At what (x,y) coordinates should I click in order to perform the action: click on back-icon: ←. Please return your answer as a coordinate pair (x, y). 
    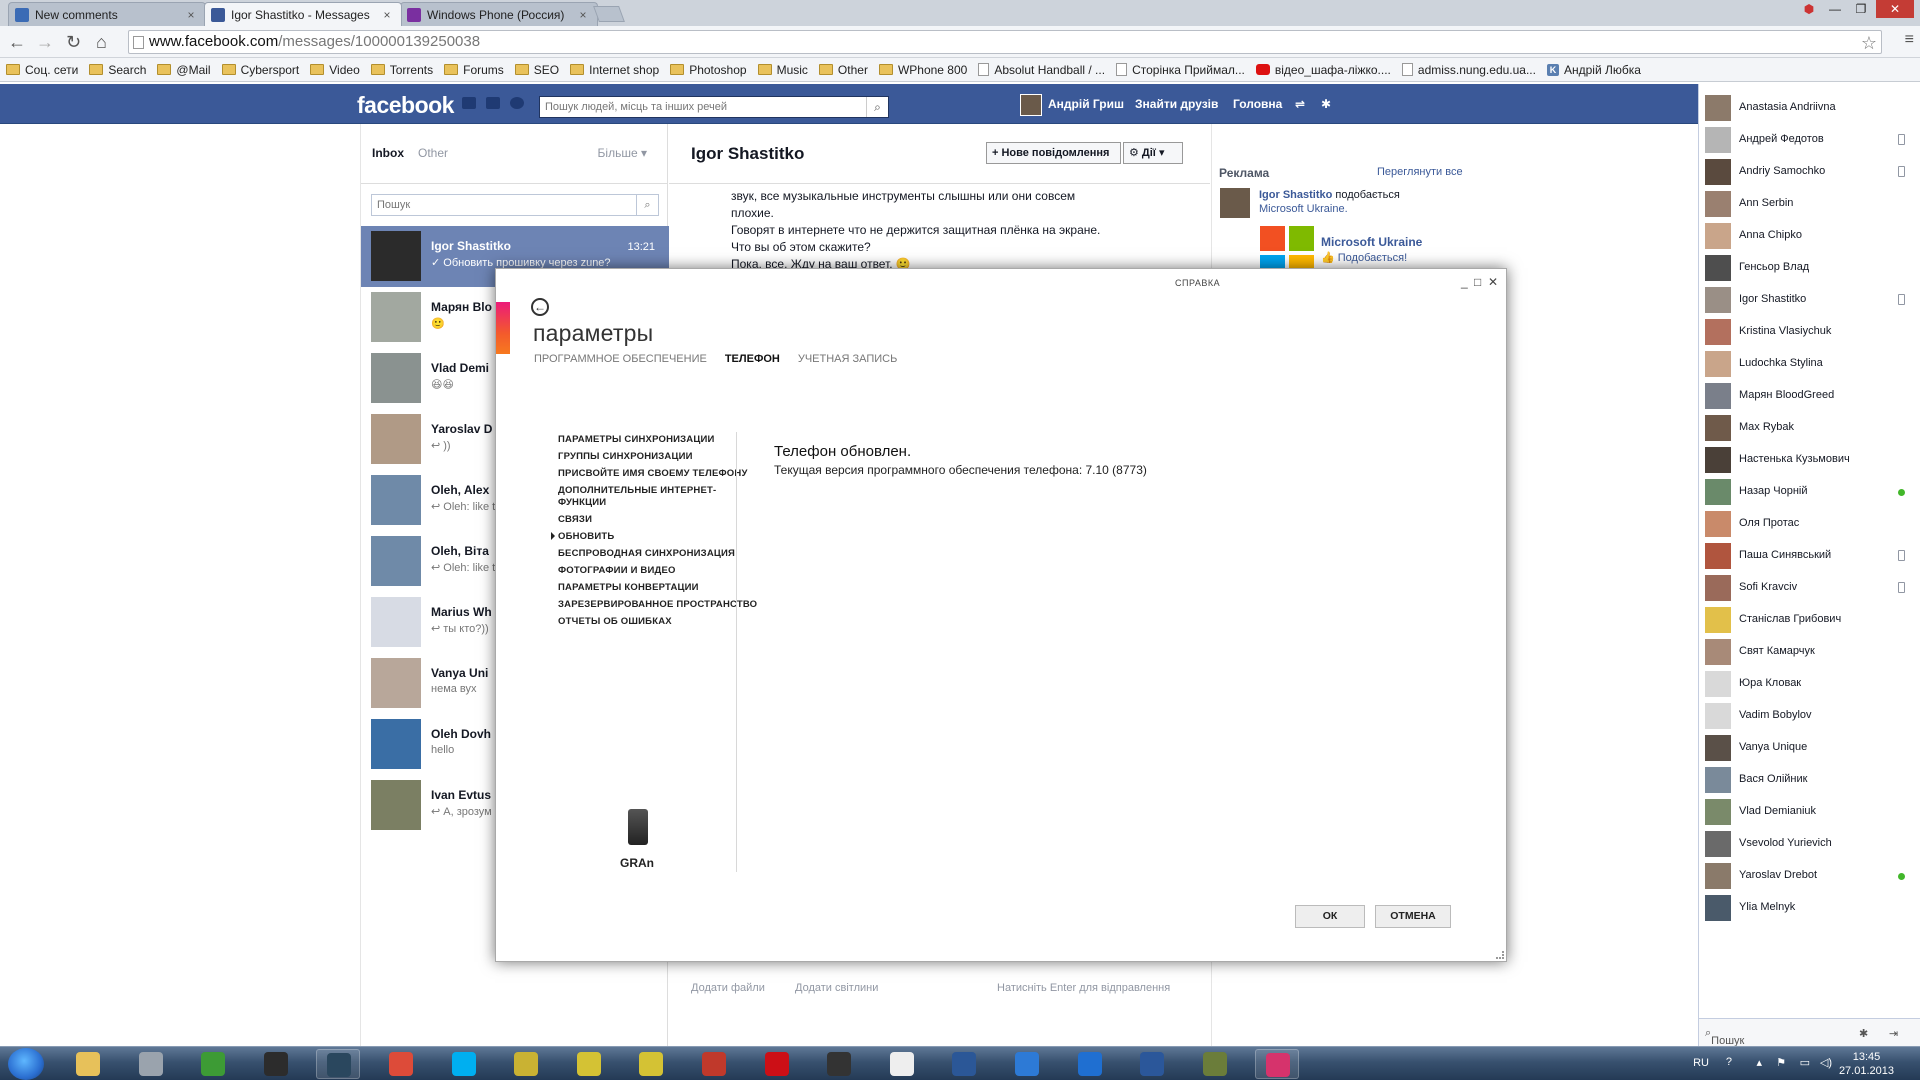
    Looking at the image, I should click on (17, 42).